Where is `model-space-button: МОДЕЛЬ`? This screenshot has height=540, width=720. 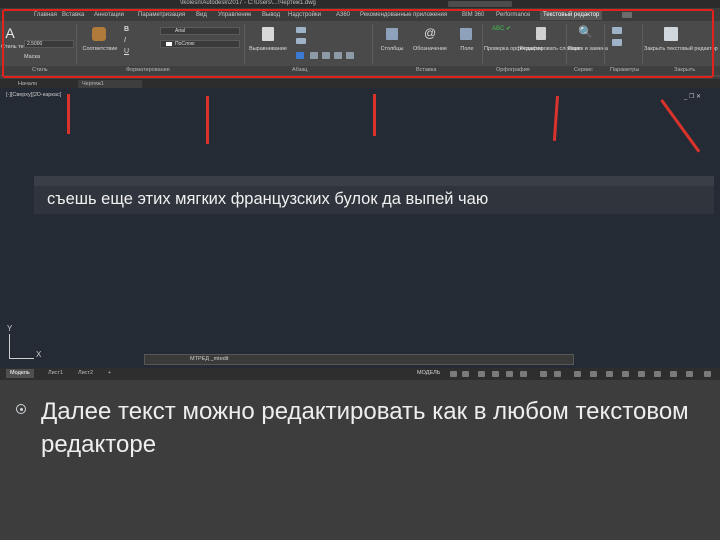 model-space-button: МОДЕЛЬ is located at coordinates (428, 373).